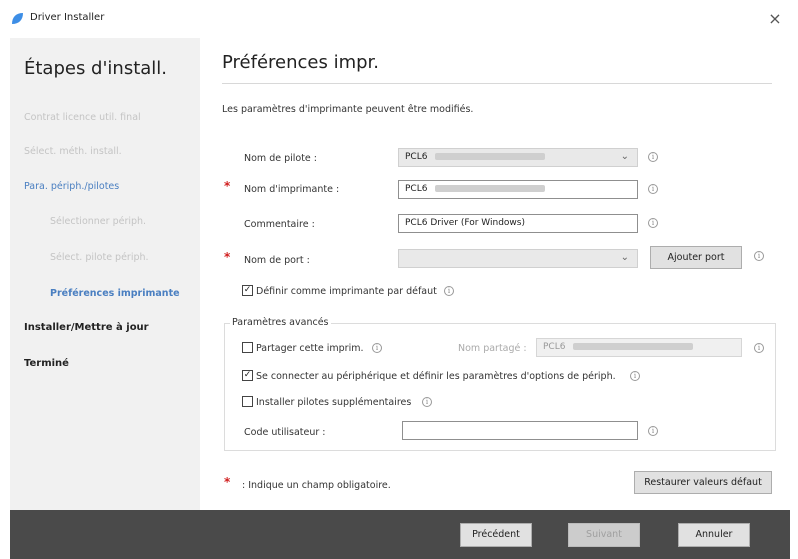 This screenshot has height=559, width=798. What do you see at coordinates (280, 158) in the screenshot?
I see `driver-name-label: Nom de pilote :` at bounding box center [280, 158].